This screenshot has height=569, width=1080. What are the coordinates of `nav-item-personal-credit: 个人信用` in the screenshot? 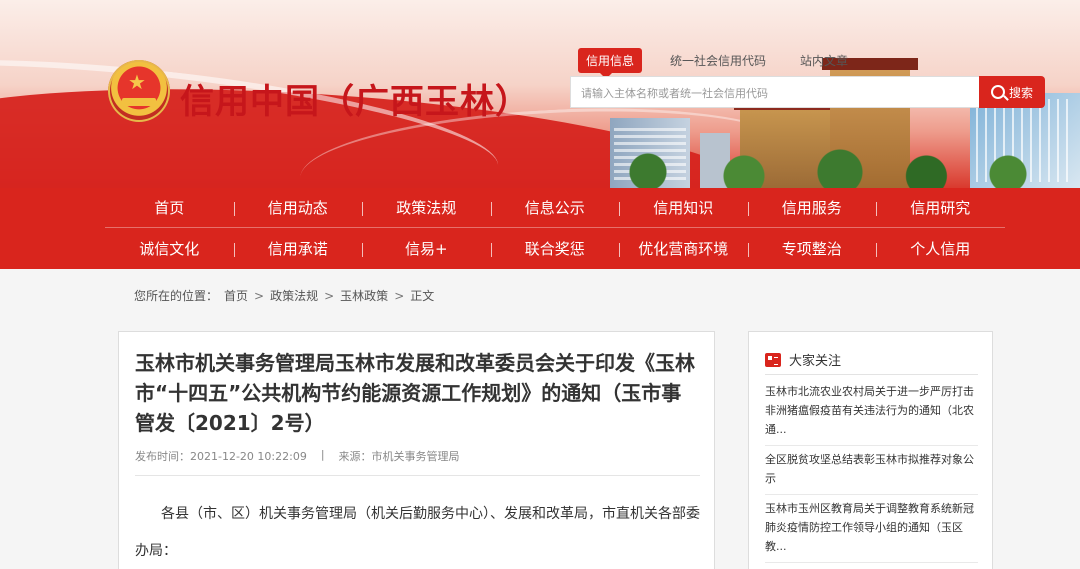 It's located at (940, 249).